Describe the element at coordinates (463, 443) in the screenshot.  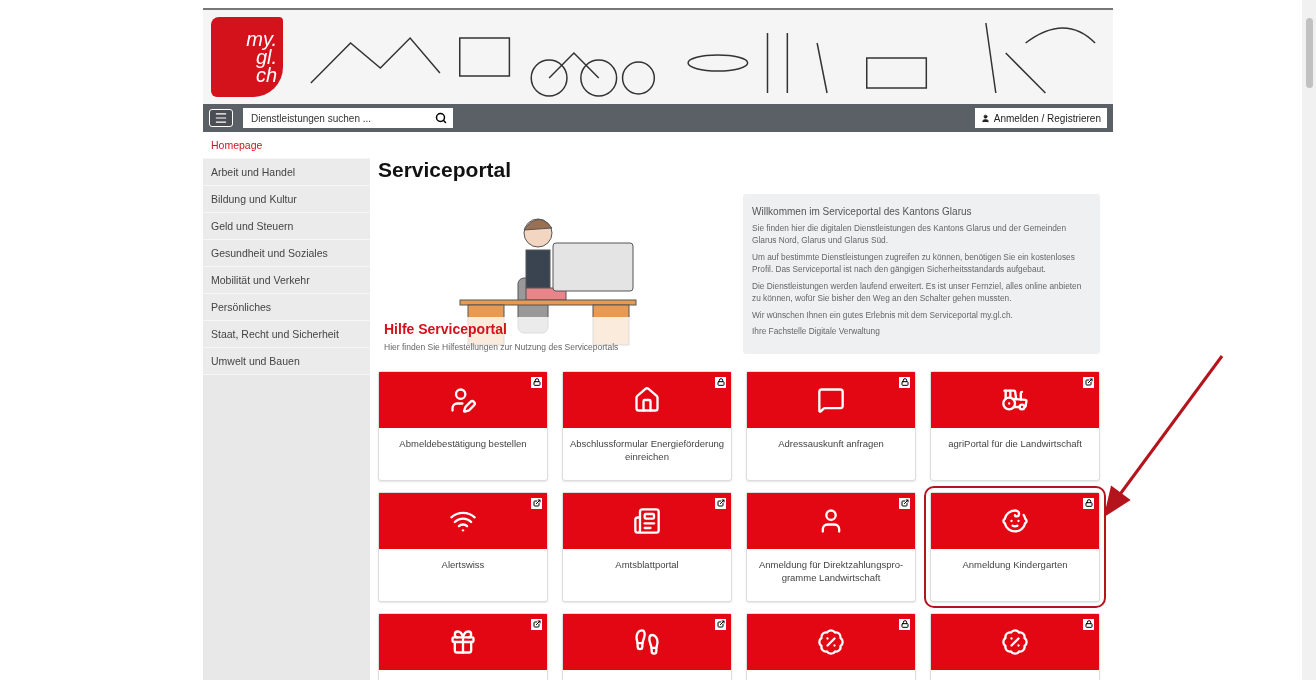
I see `service-title: Abmeldebestätigung bestellen` at that location.